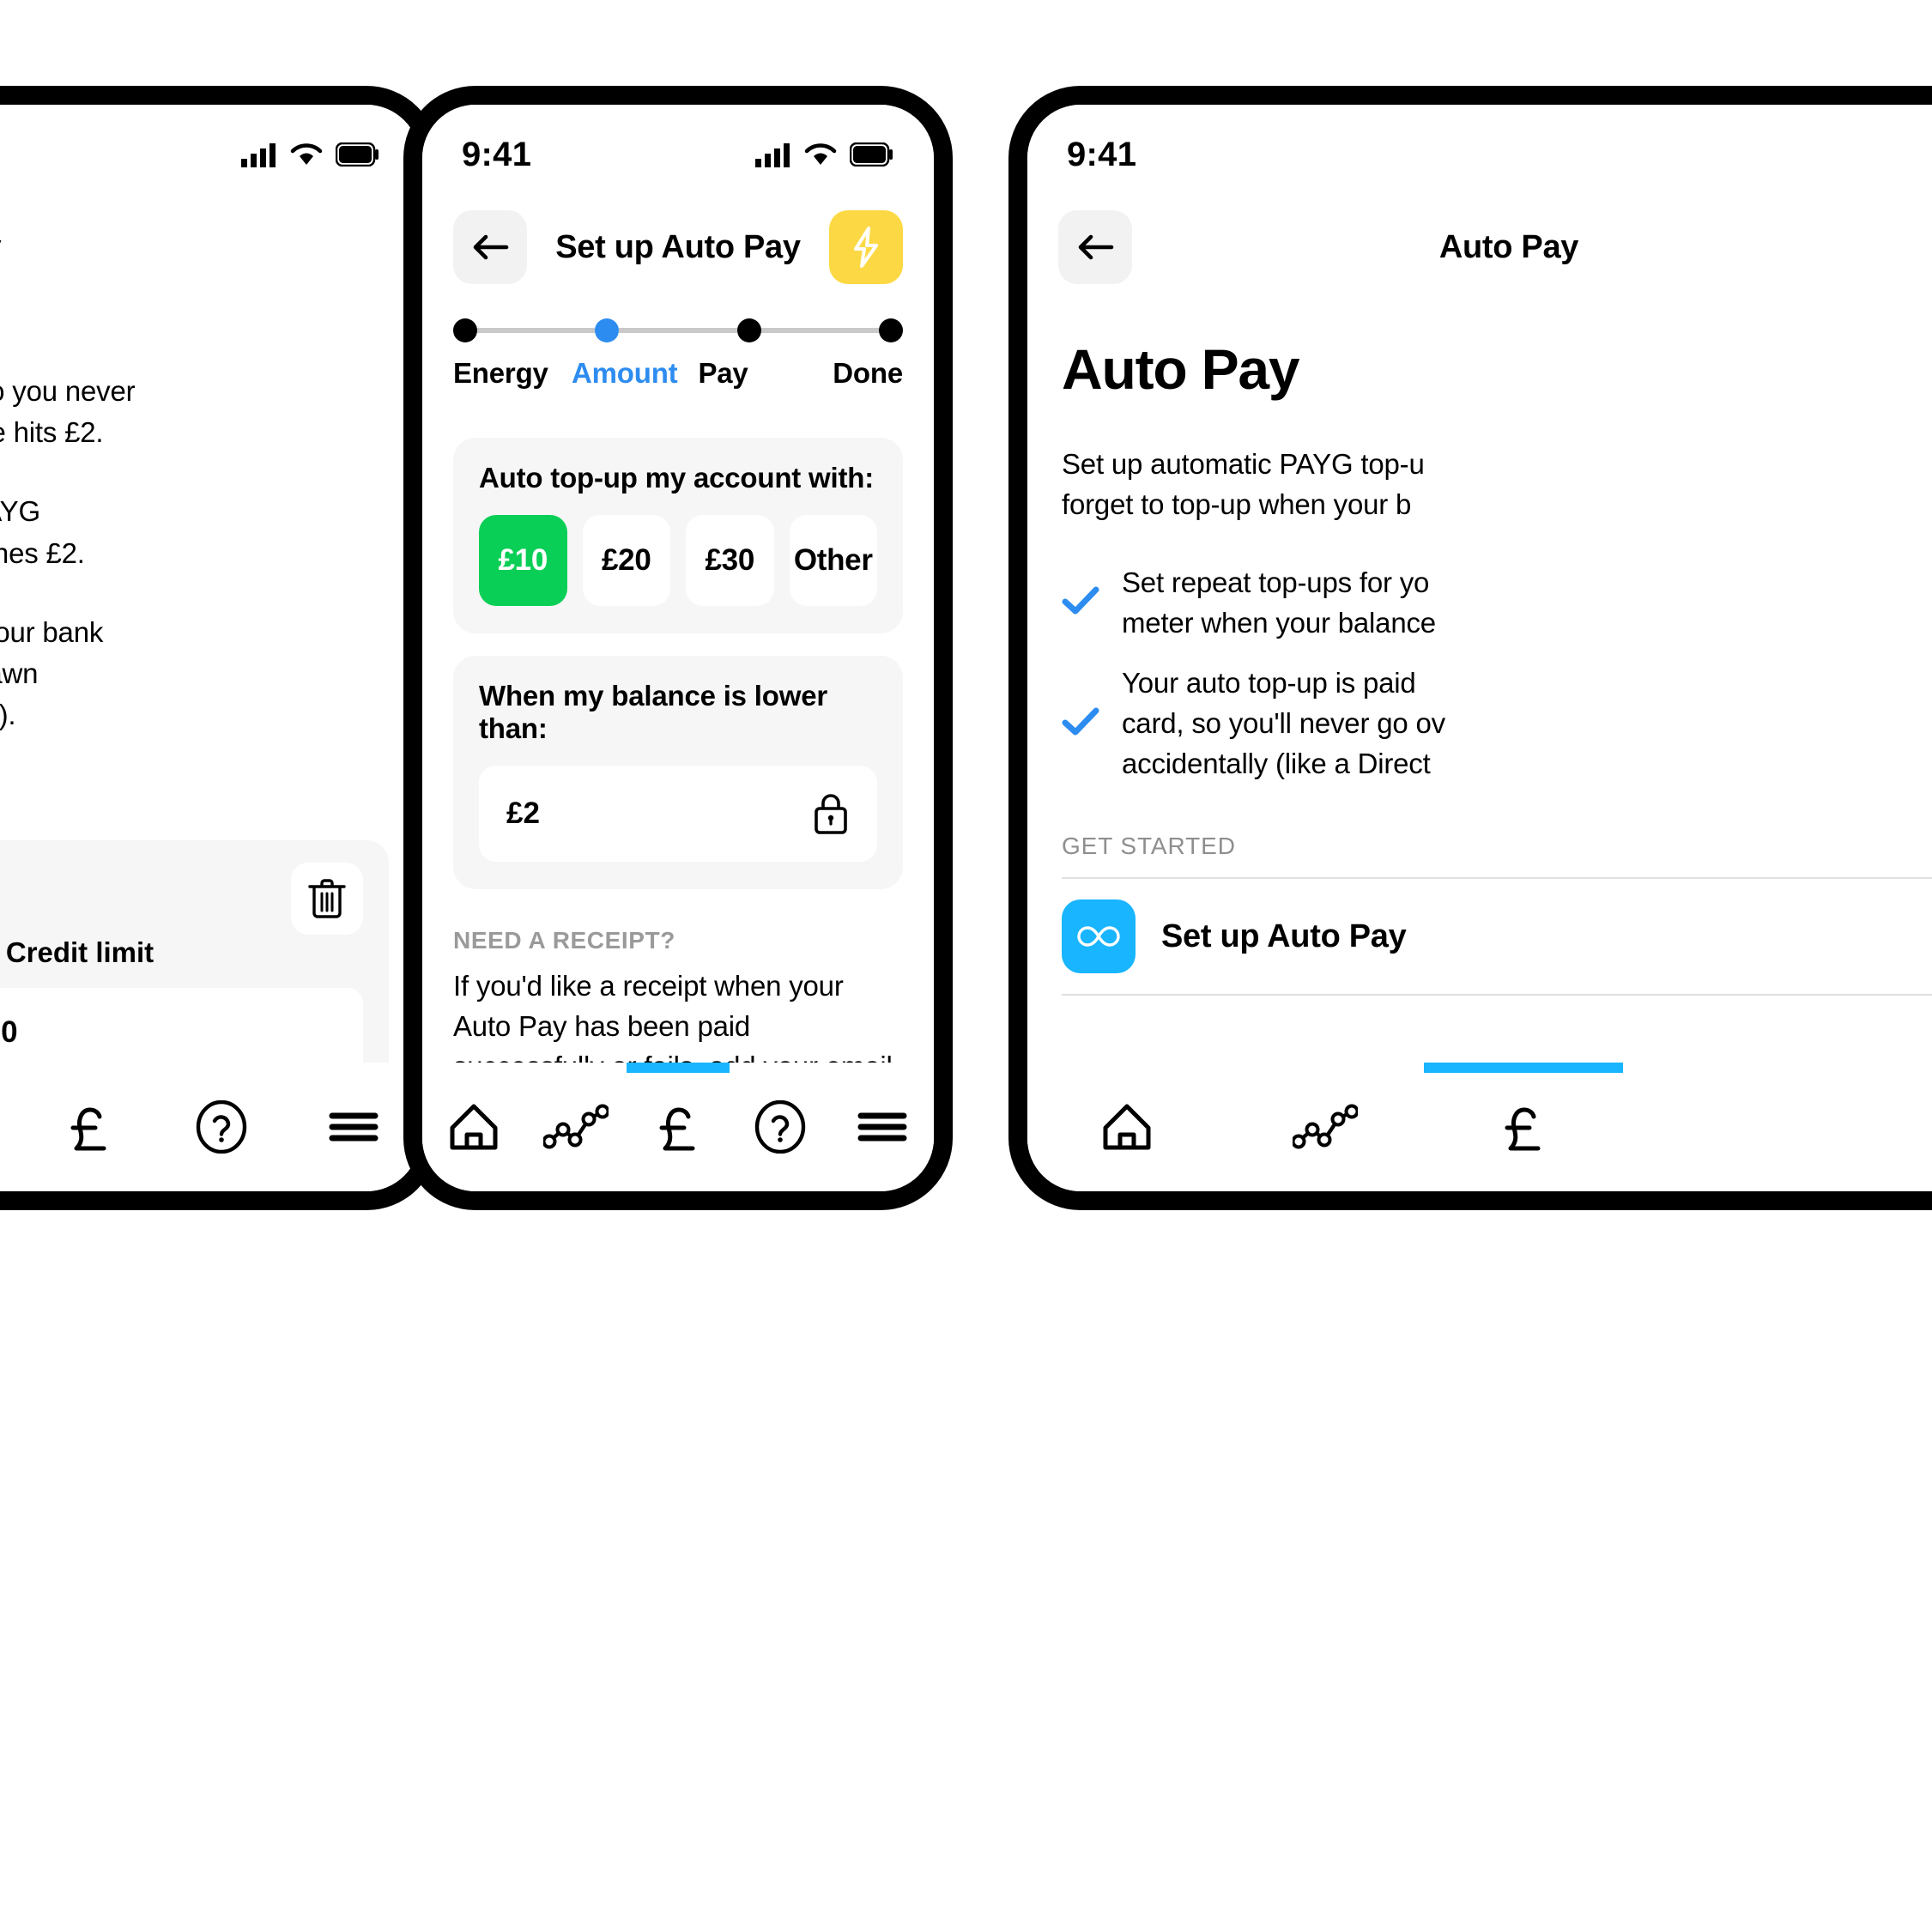 This screenshot has height=1932, width=1932. I want to click on status-icons-mid, so click(825, 155).